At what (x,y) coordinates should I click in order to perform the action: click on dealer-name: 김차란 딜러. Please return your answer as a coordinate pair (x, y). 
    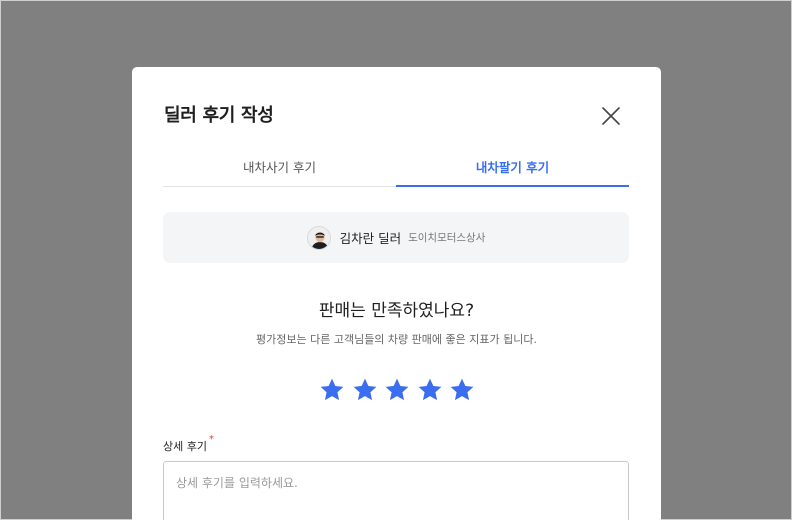
    Looking at the image, I should click on (370, 238).